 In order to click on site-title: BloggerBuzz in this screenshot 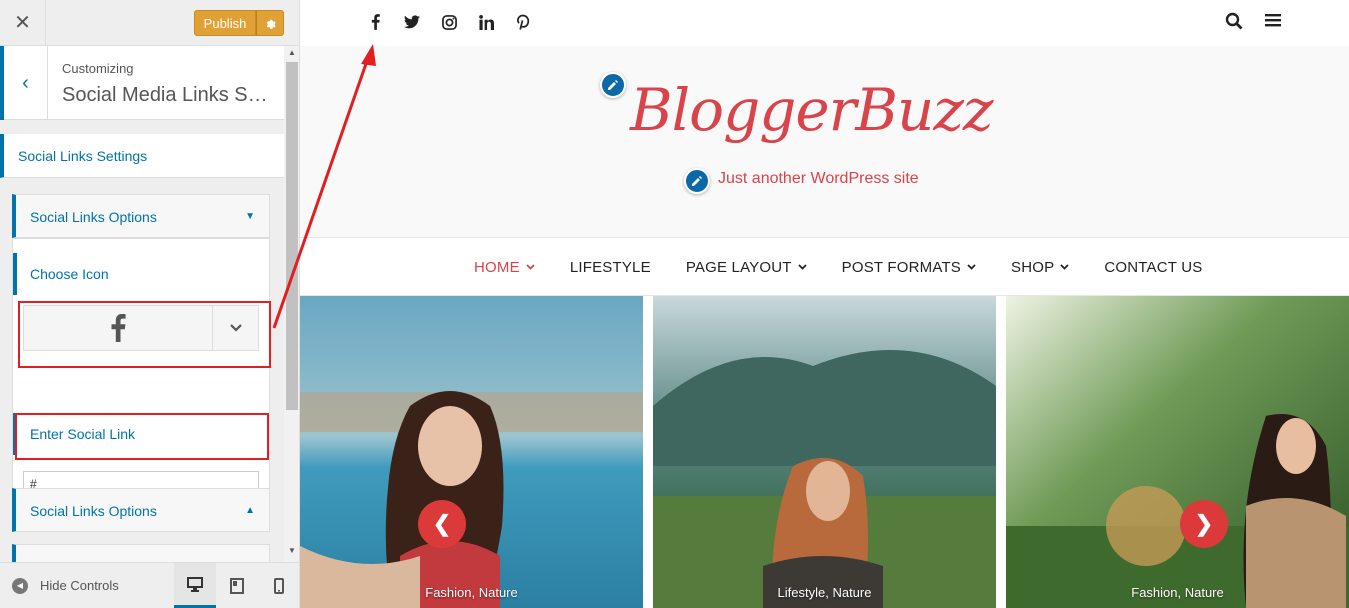, I will do `click(811, 110)`.